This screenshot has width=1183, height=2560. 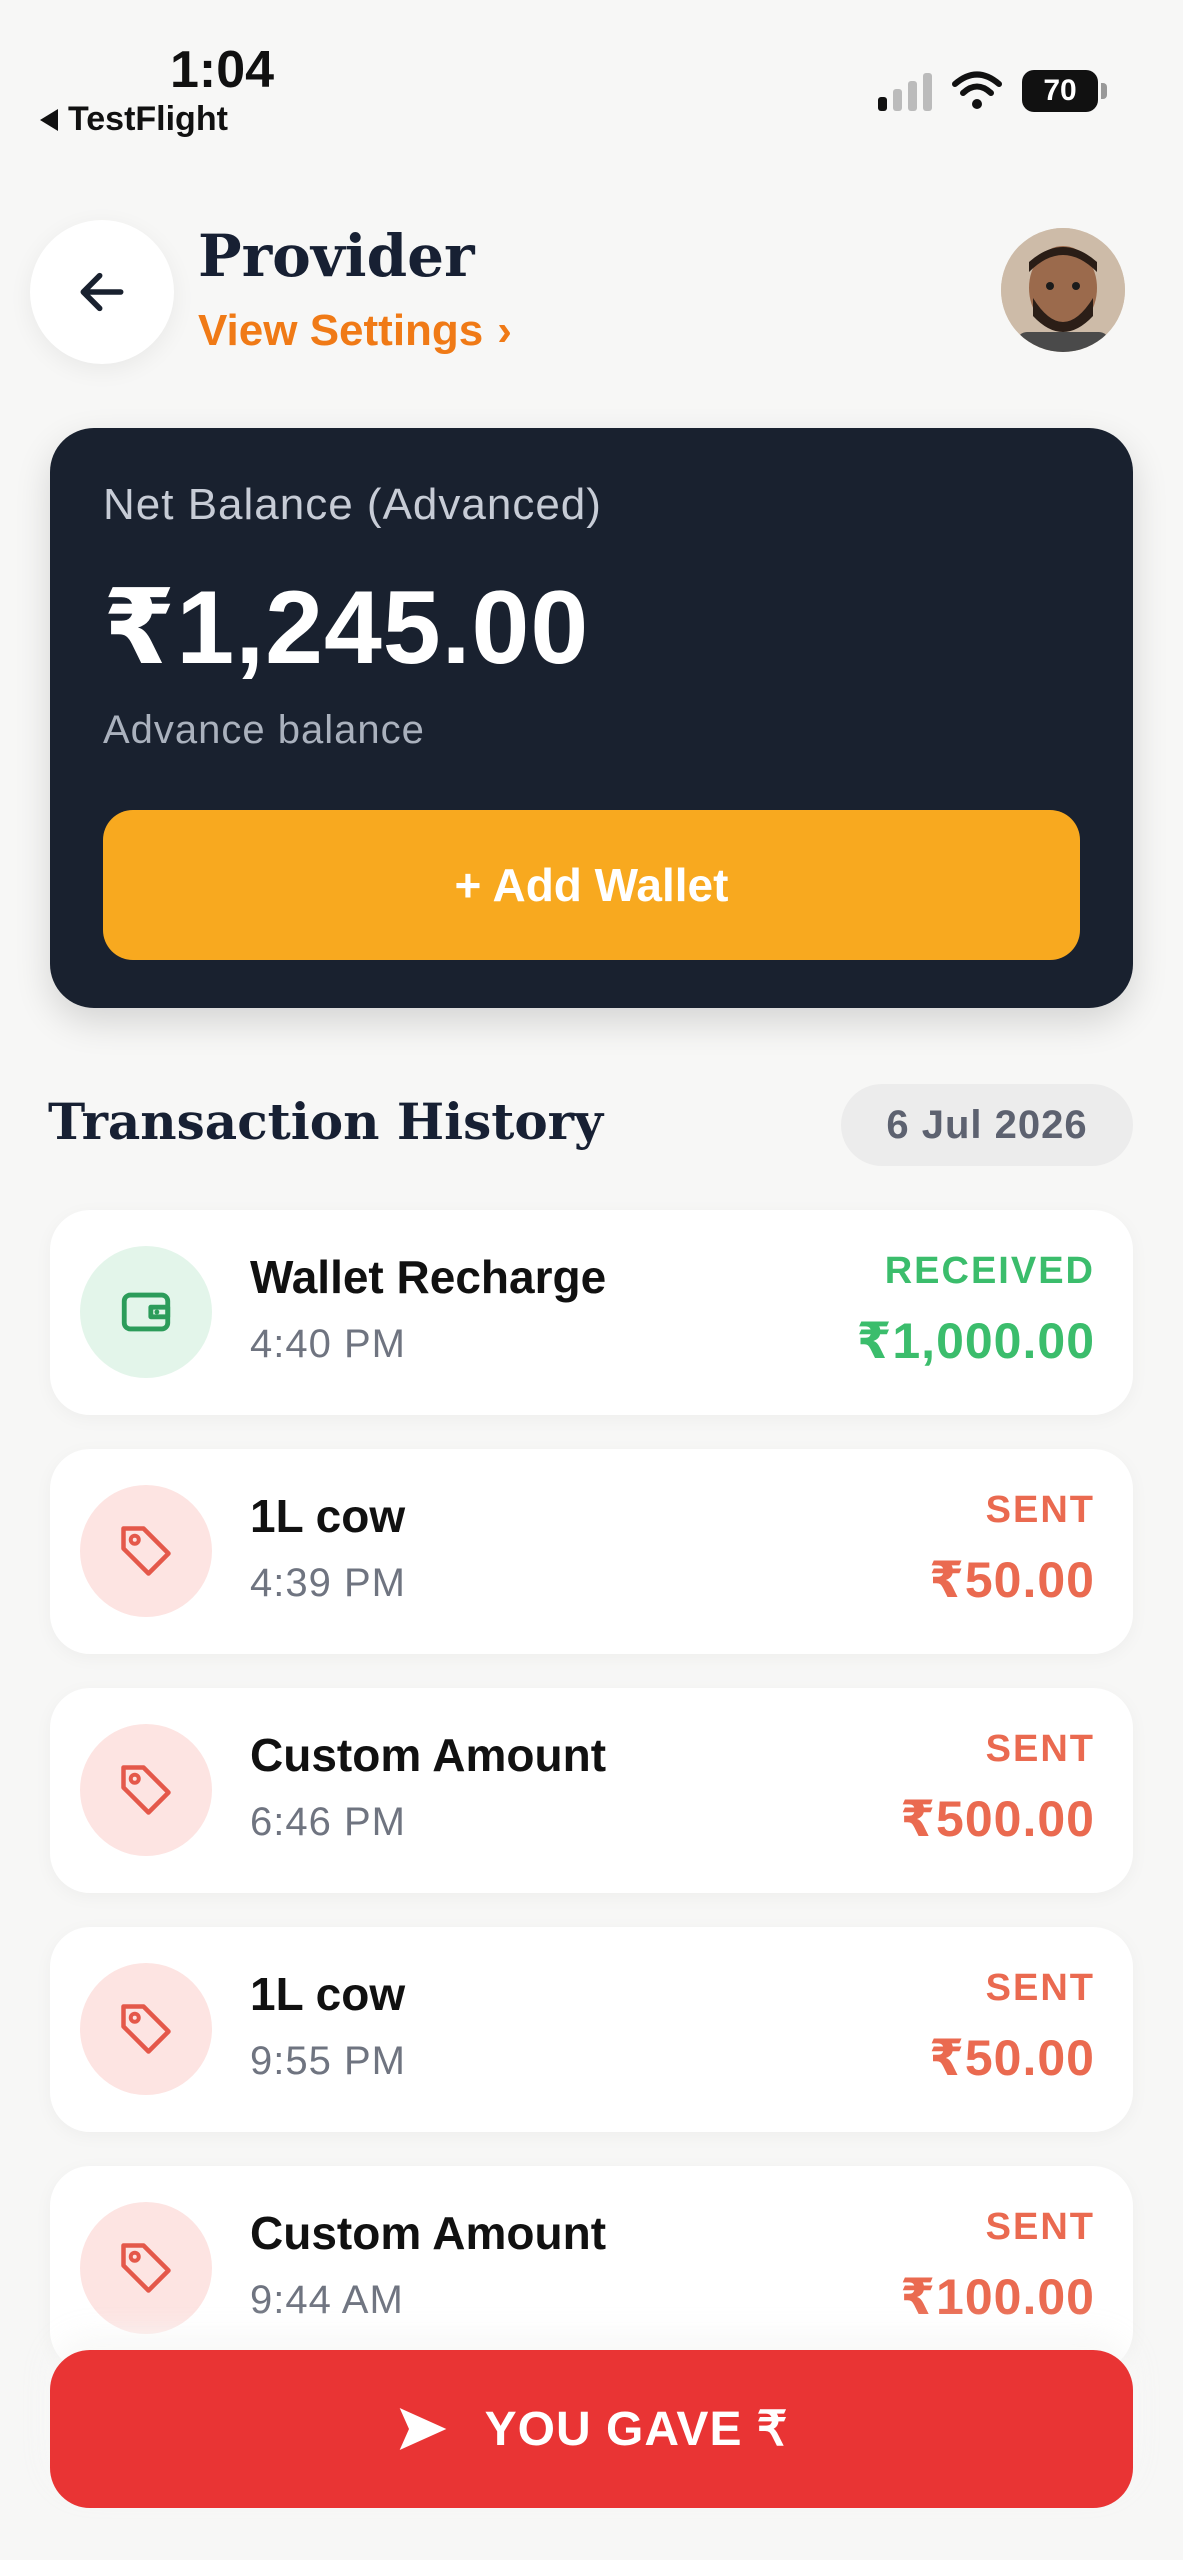 I want to click on you-gave-button: YOU GAVE ₹, so click(x=591, y=2429).